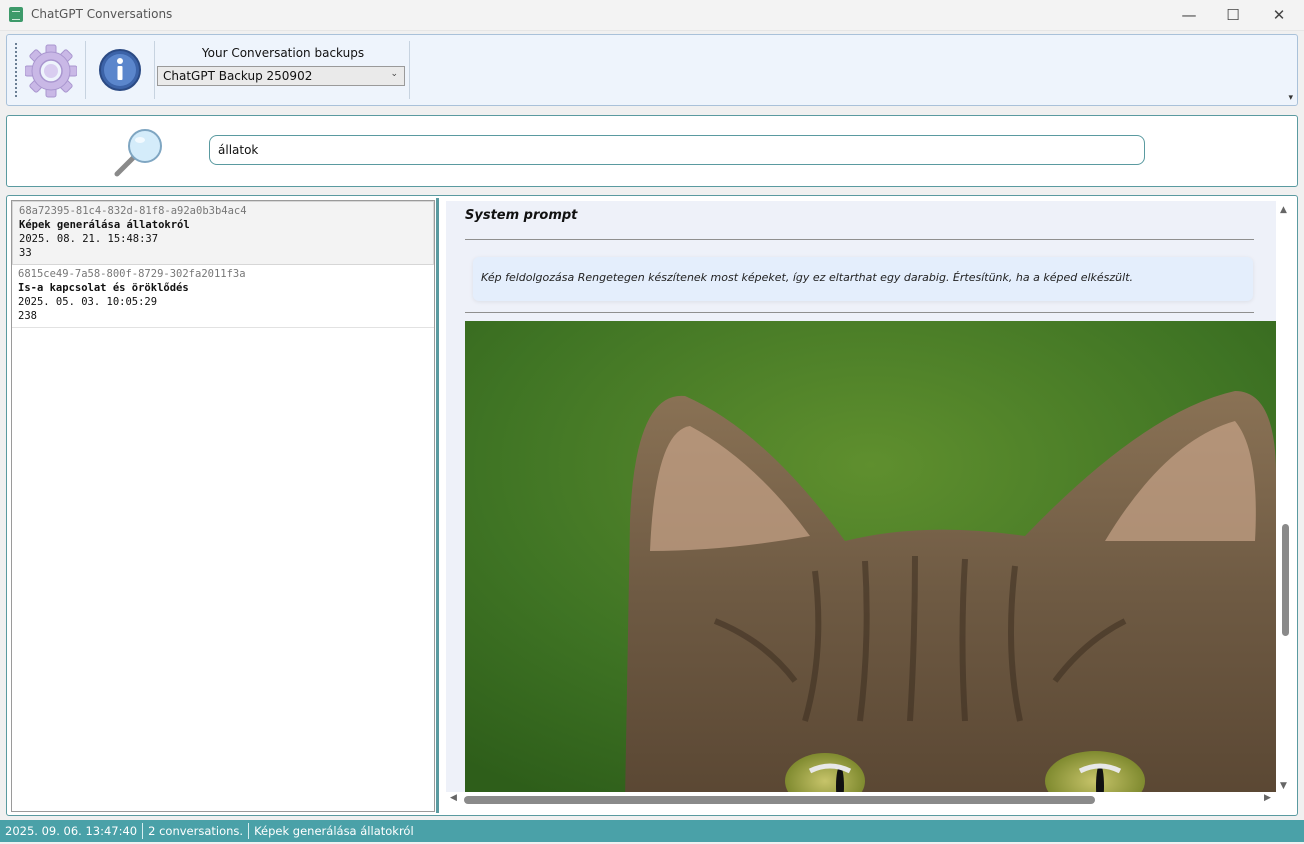 The image size is (1304, 844). Describe the element at coordinates (103, 288) in the screenshot. I see `conversation-title: Is-a kapcsolat és öröklődés` at that location.